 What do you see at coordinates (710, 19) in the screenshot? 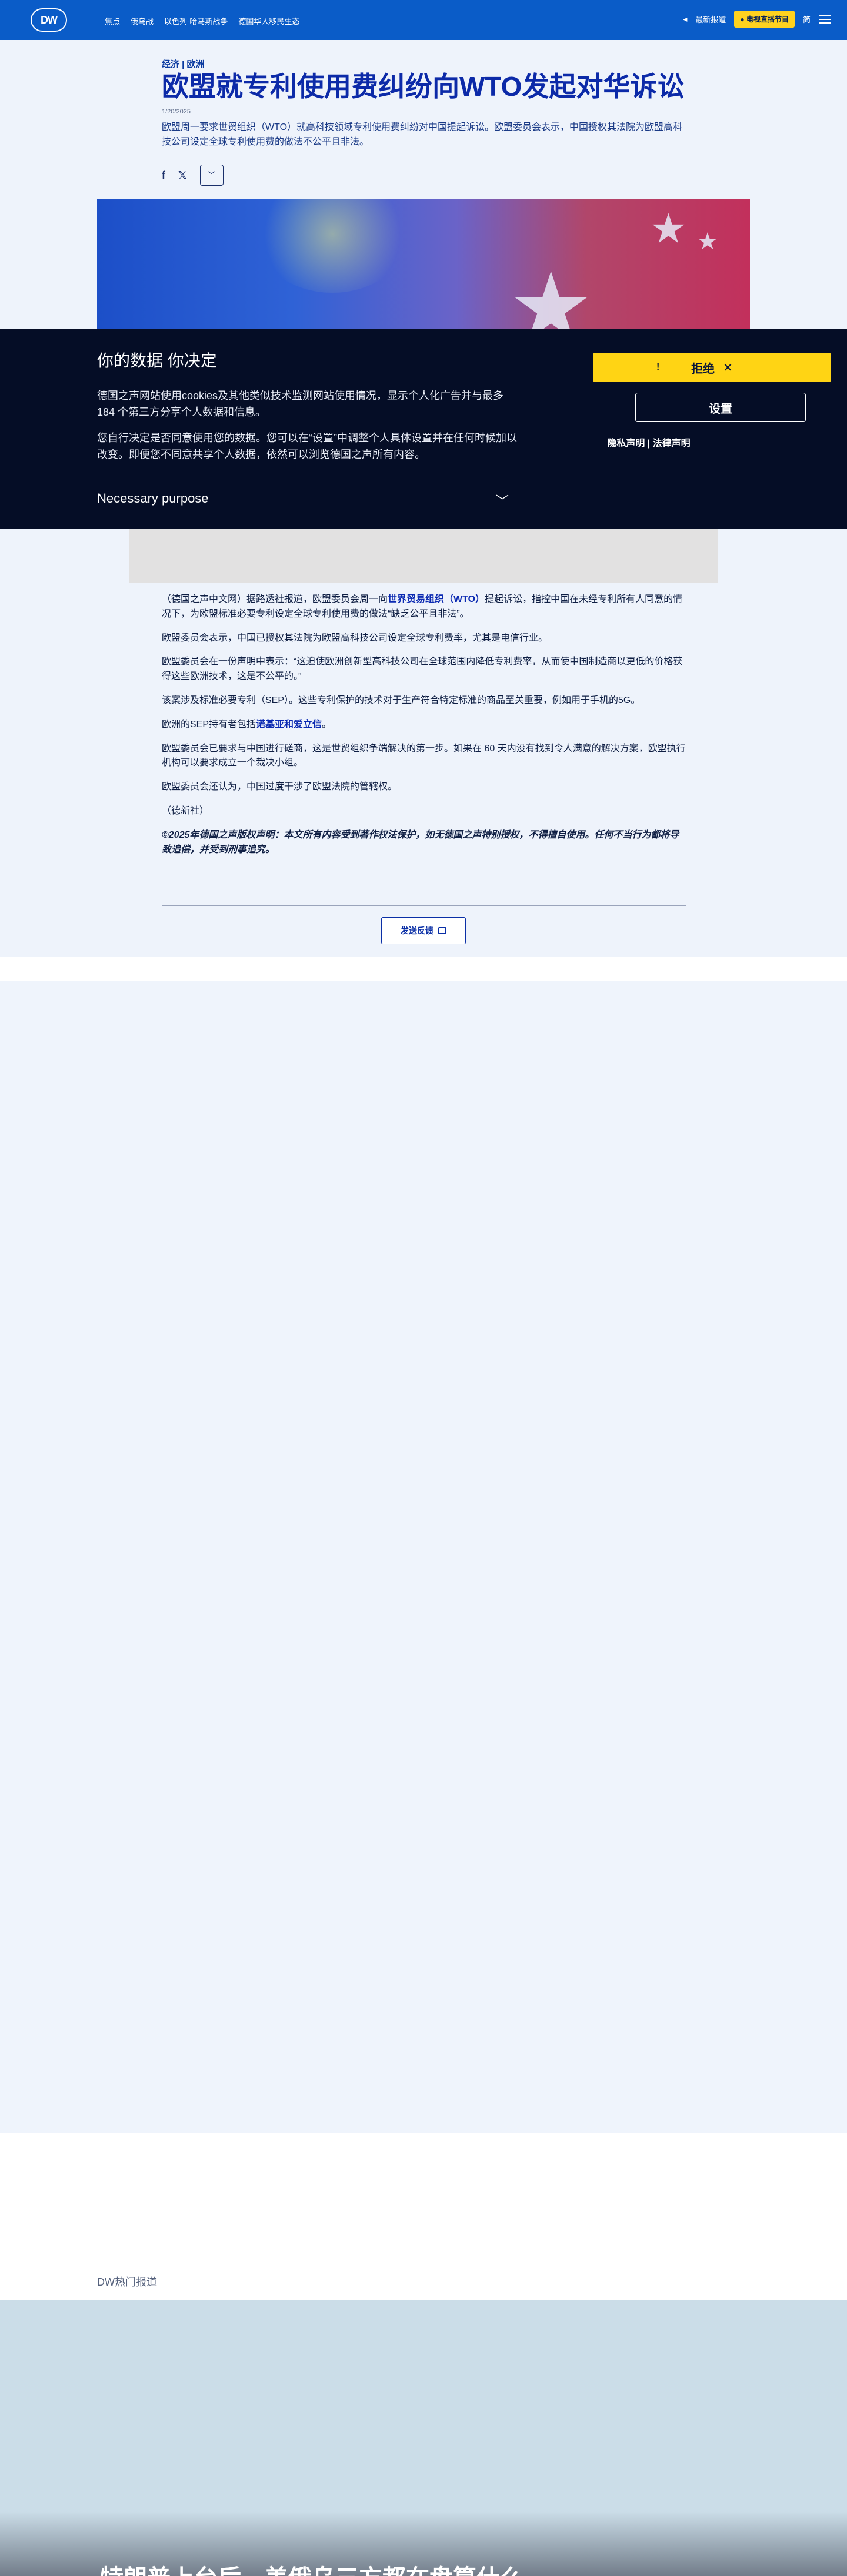
I see `latest-news-link: 最新报道` at bounding box center [710, 19].